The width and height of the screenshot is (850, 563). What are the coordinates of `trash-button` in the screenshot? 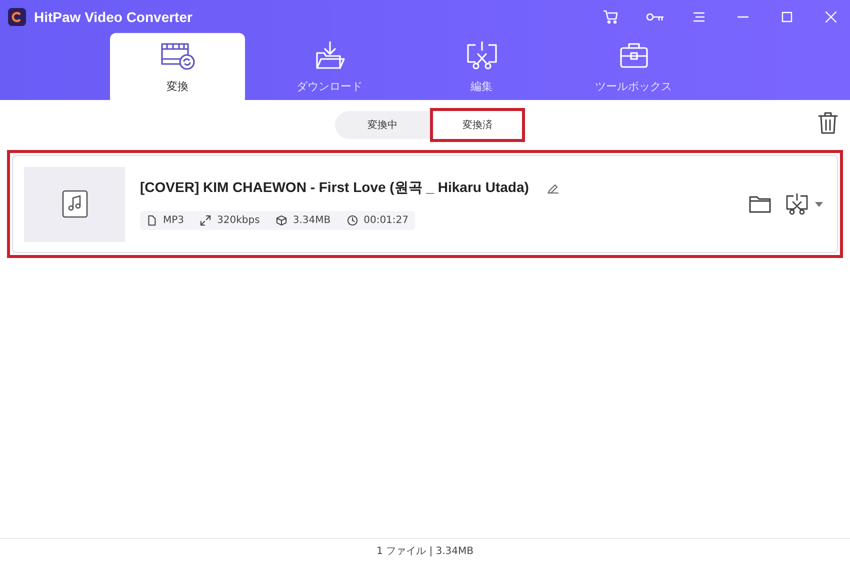 It's located at (828, 124).